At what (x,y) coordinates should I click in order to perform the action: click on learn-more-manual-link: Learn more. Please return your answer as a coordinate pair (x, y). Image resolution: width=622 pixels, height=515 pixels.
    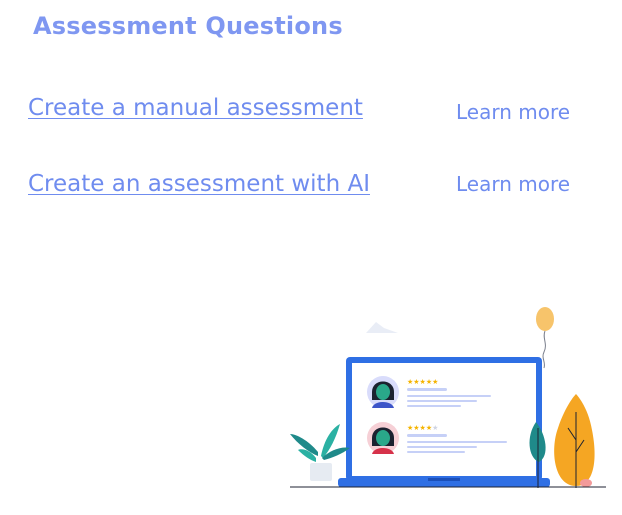
    Looking at the image, I should click on (513, 112).